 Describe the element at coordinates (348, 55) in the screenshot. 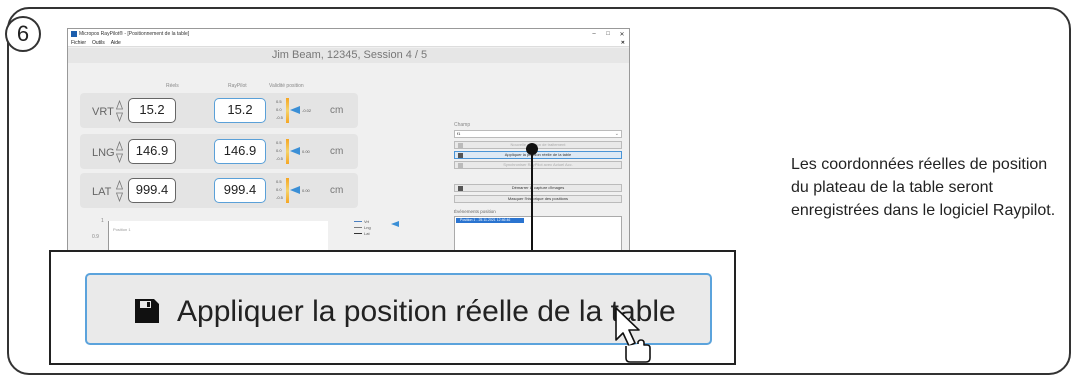

I see `session-title: Jim Beam, 12345, Session 4 / 5` at that location.